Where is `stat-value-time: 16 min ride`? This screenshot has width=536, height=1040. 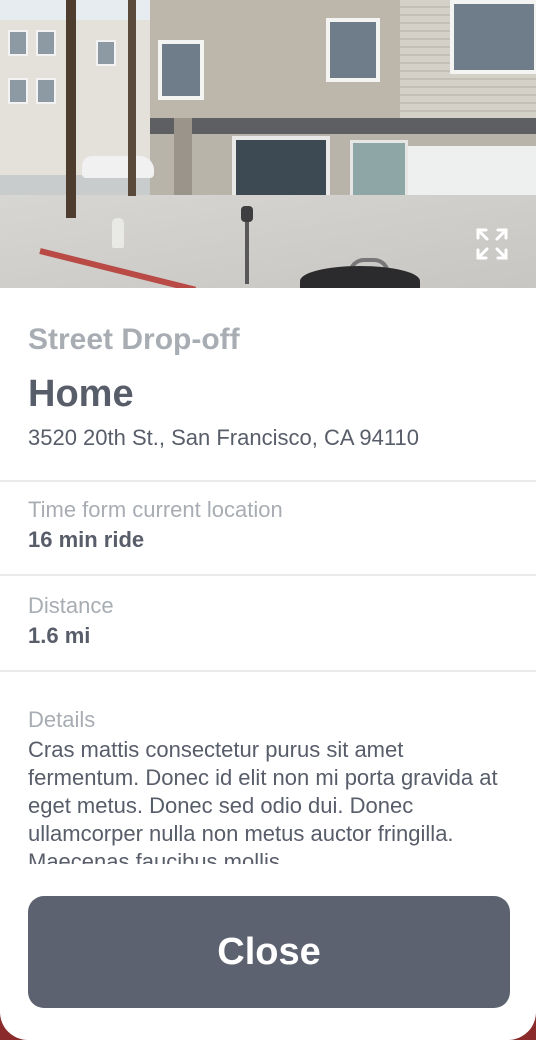 stat-value-time: 16 min ride is located at coordinates (86, 539).